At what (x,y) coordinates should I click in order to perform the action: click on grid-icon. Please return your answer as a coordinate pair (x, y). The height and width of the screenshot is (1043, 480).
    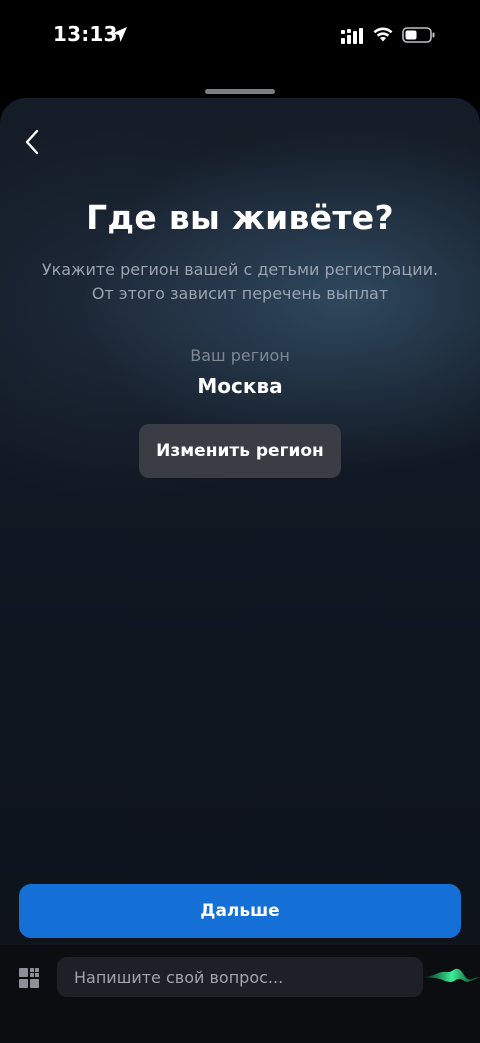
    Looking at the image, I should click on (29, 978).